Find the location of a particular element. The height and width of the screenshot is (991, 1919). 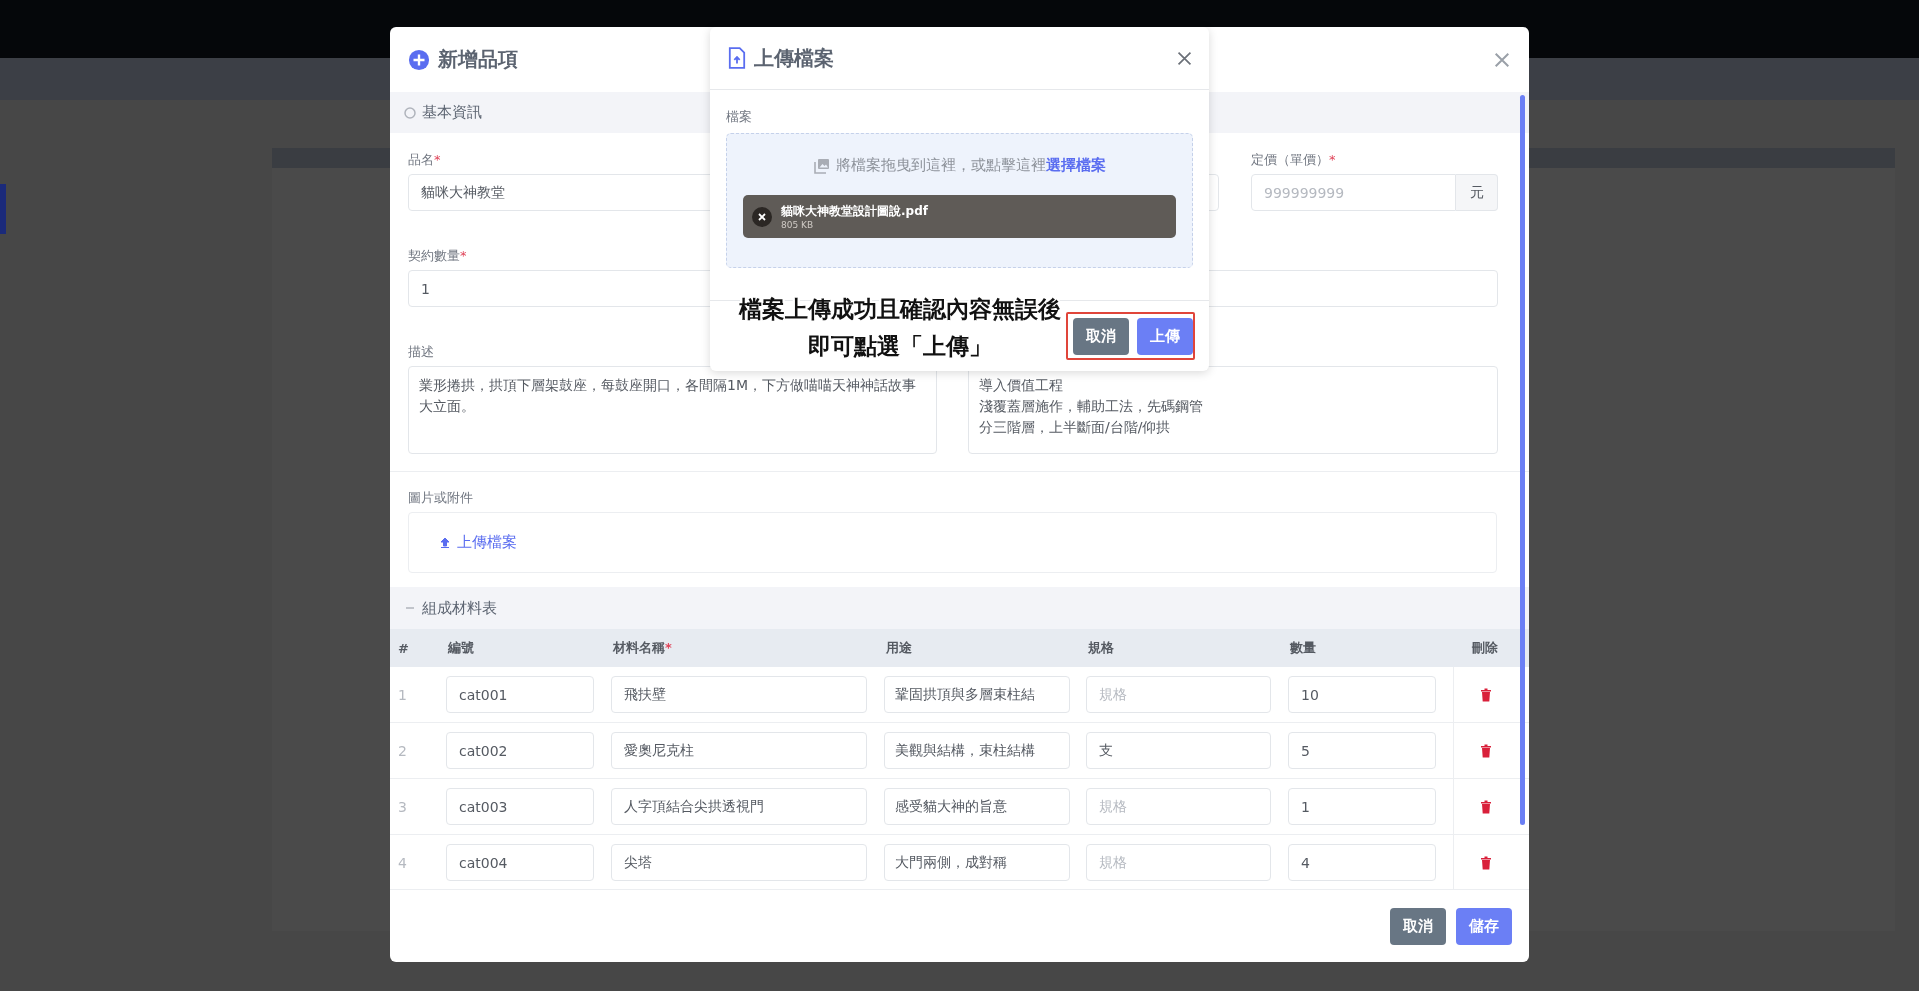

section-title: 組成材料表 is located at coordinates (459, 608).